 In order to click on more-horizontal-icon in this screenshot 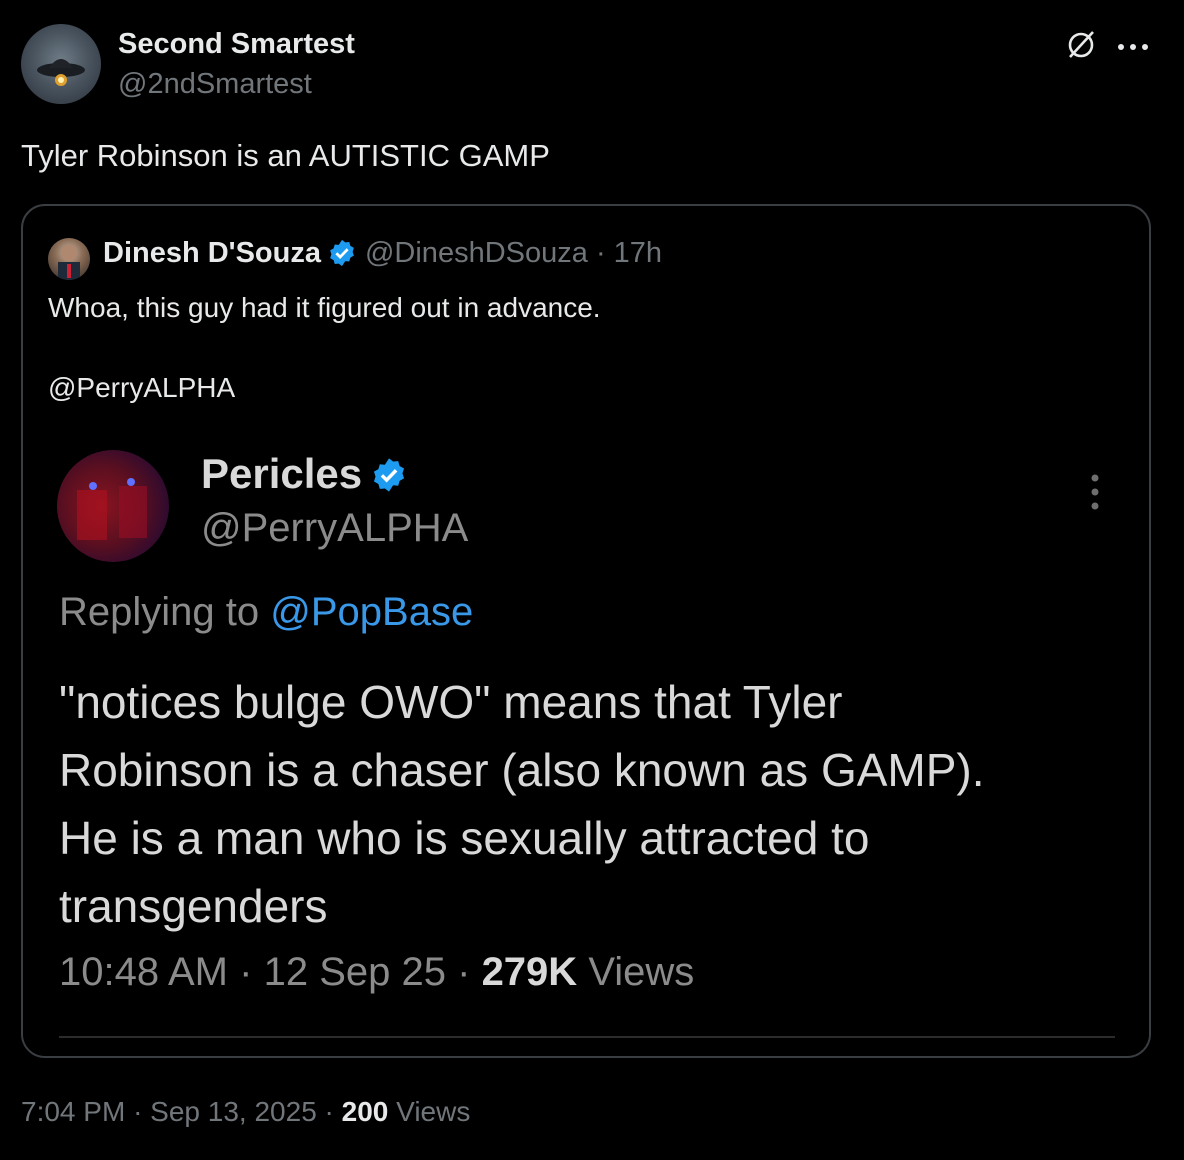, I will do `click(1133, 43)`.